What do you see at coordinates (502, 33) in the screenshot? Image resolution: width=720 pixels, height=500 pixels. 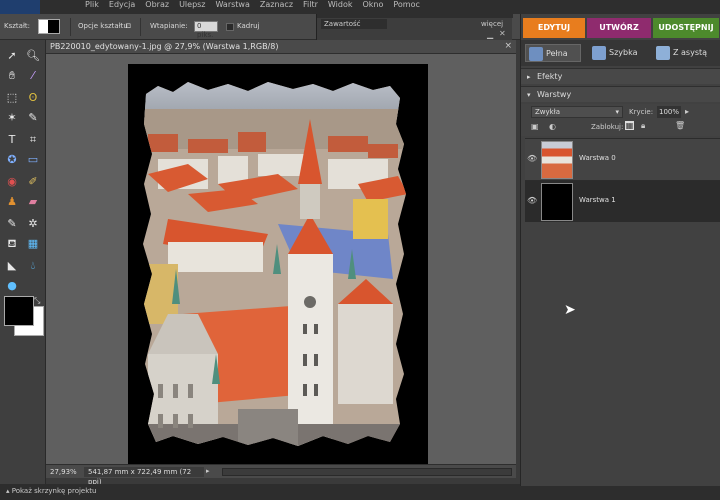 I see `close-icon: ✕` at bounding box center [502, 33].